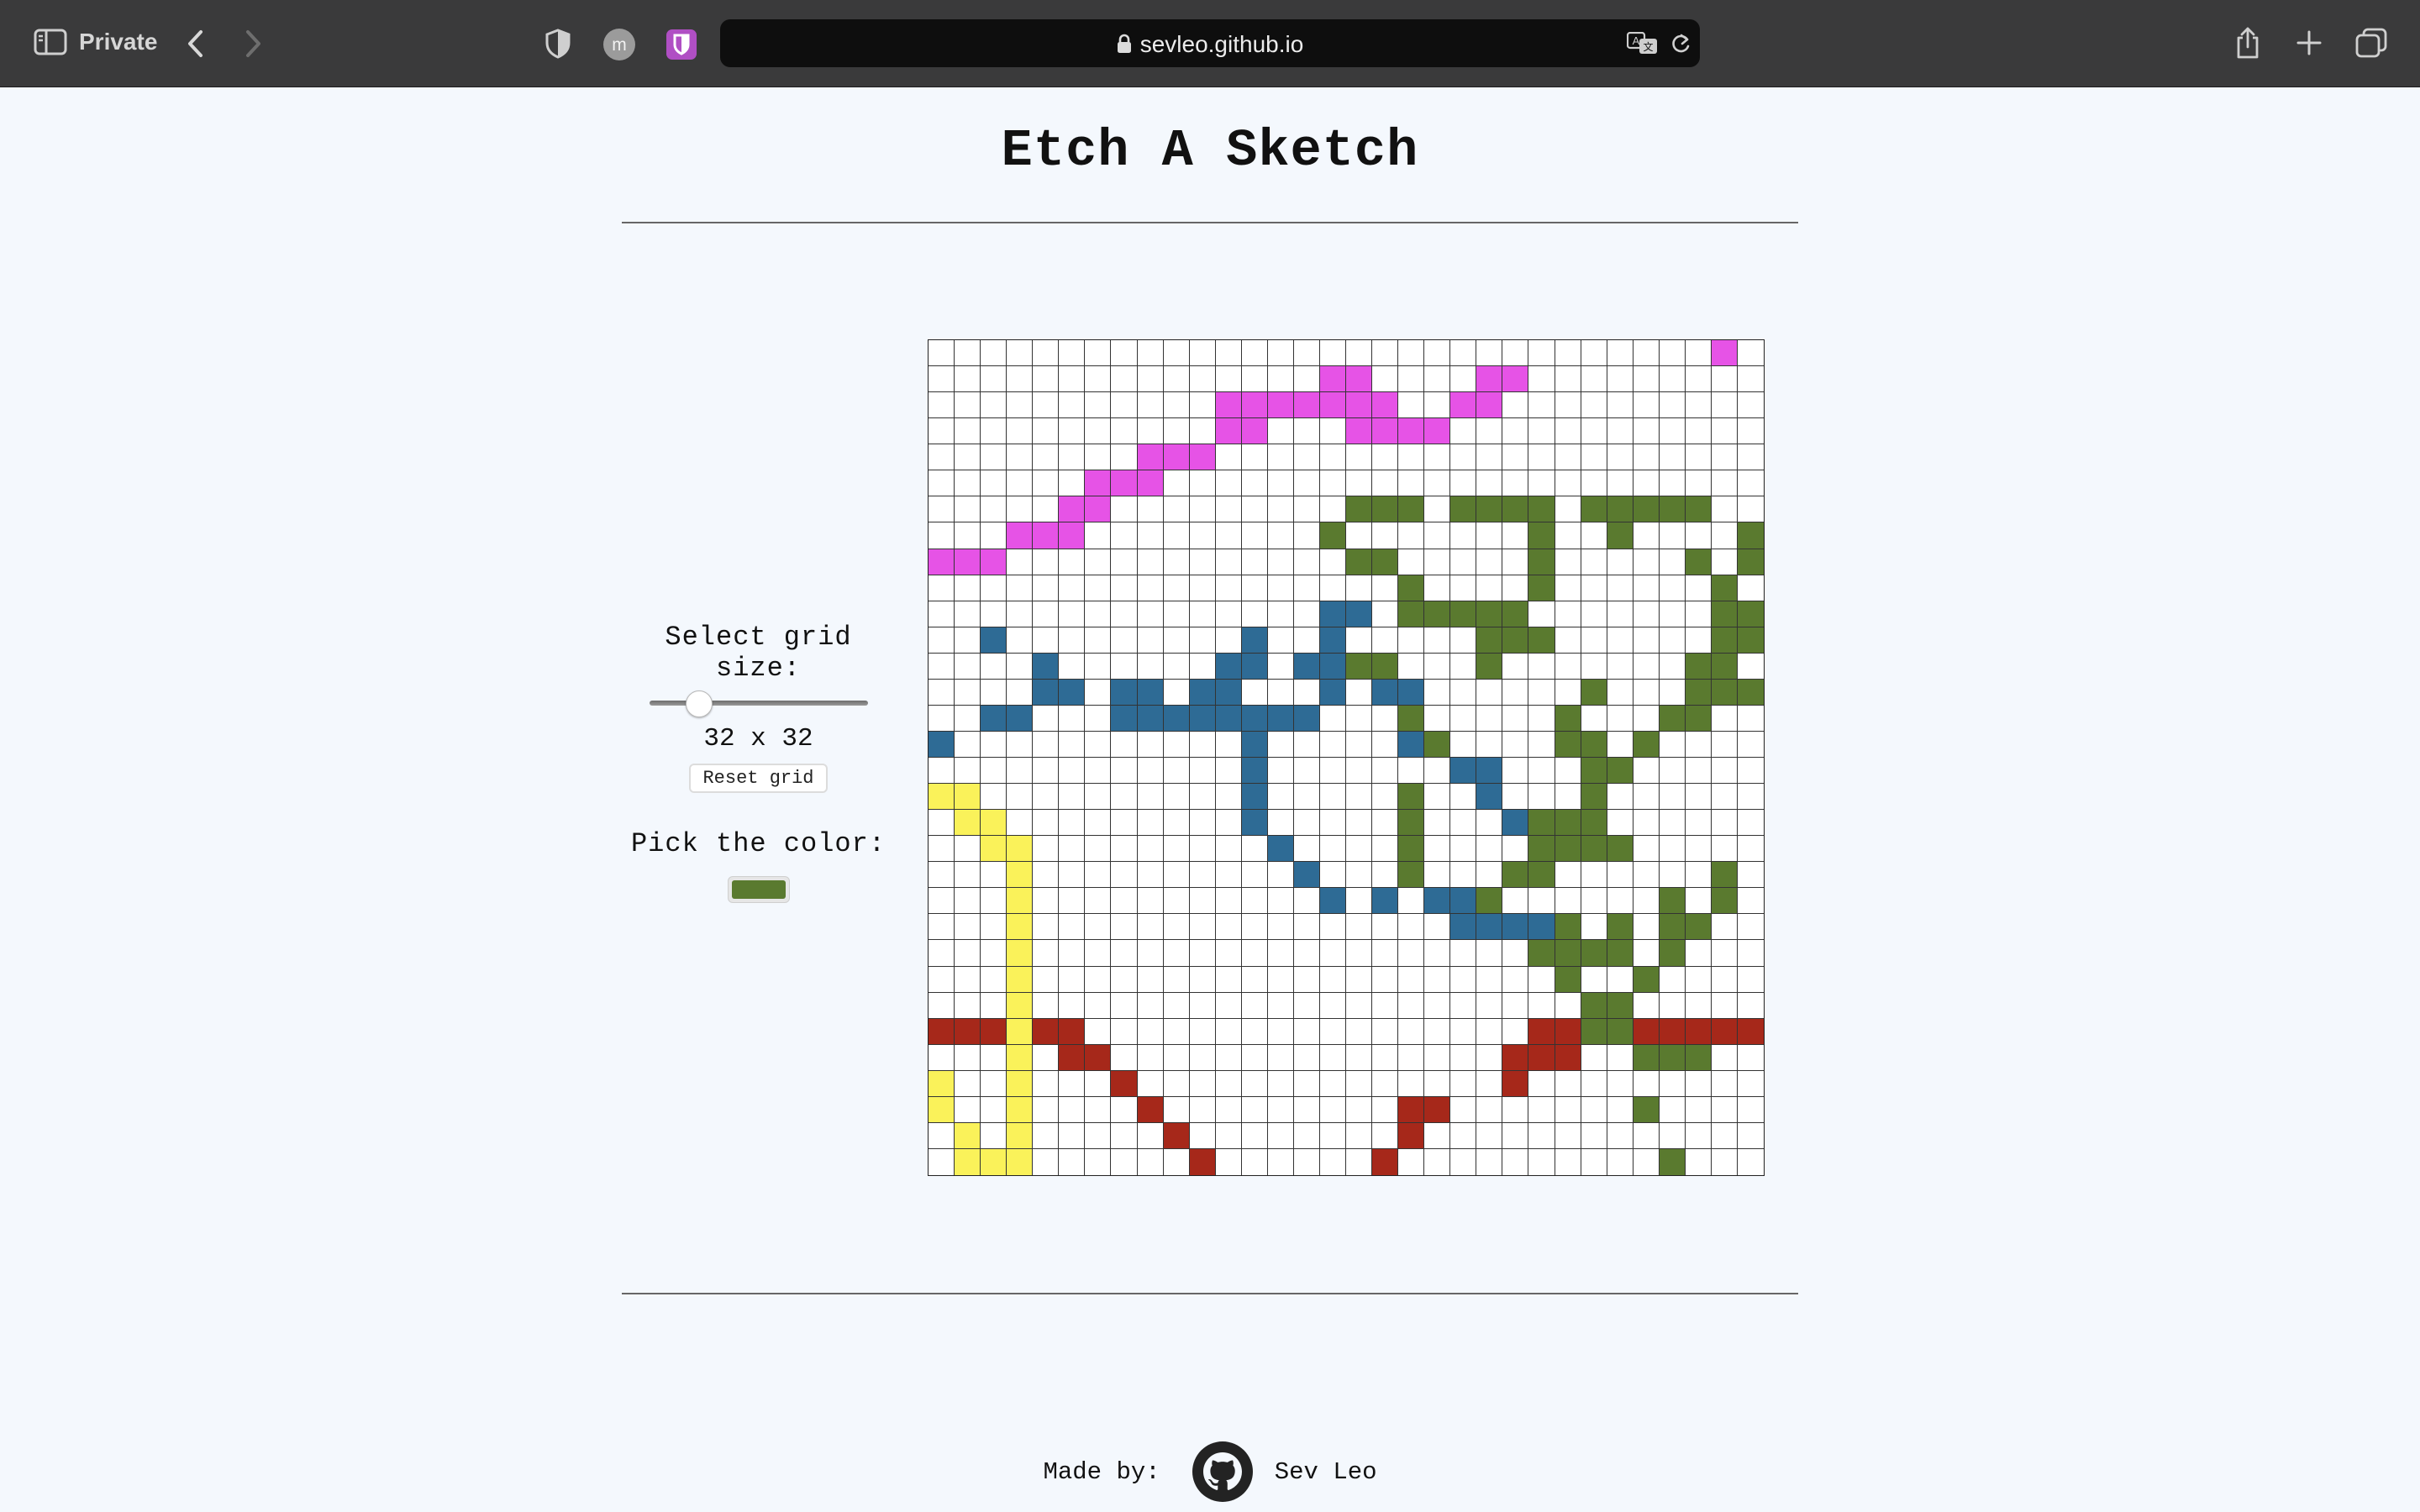  What do you see at coordinates (681, 44) in the screenshot?
I see `bitwarden-extension-button` at bounding box center [681, 44].